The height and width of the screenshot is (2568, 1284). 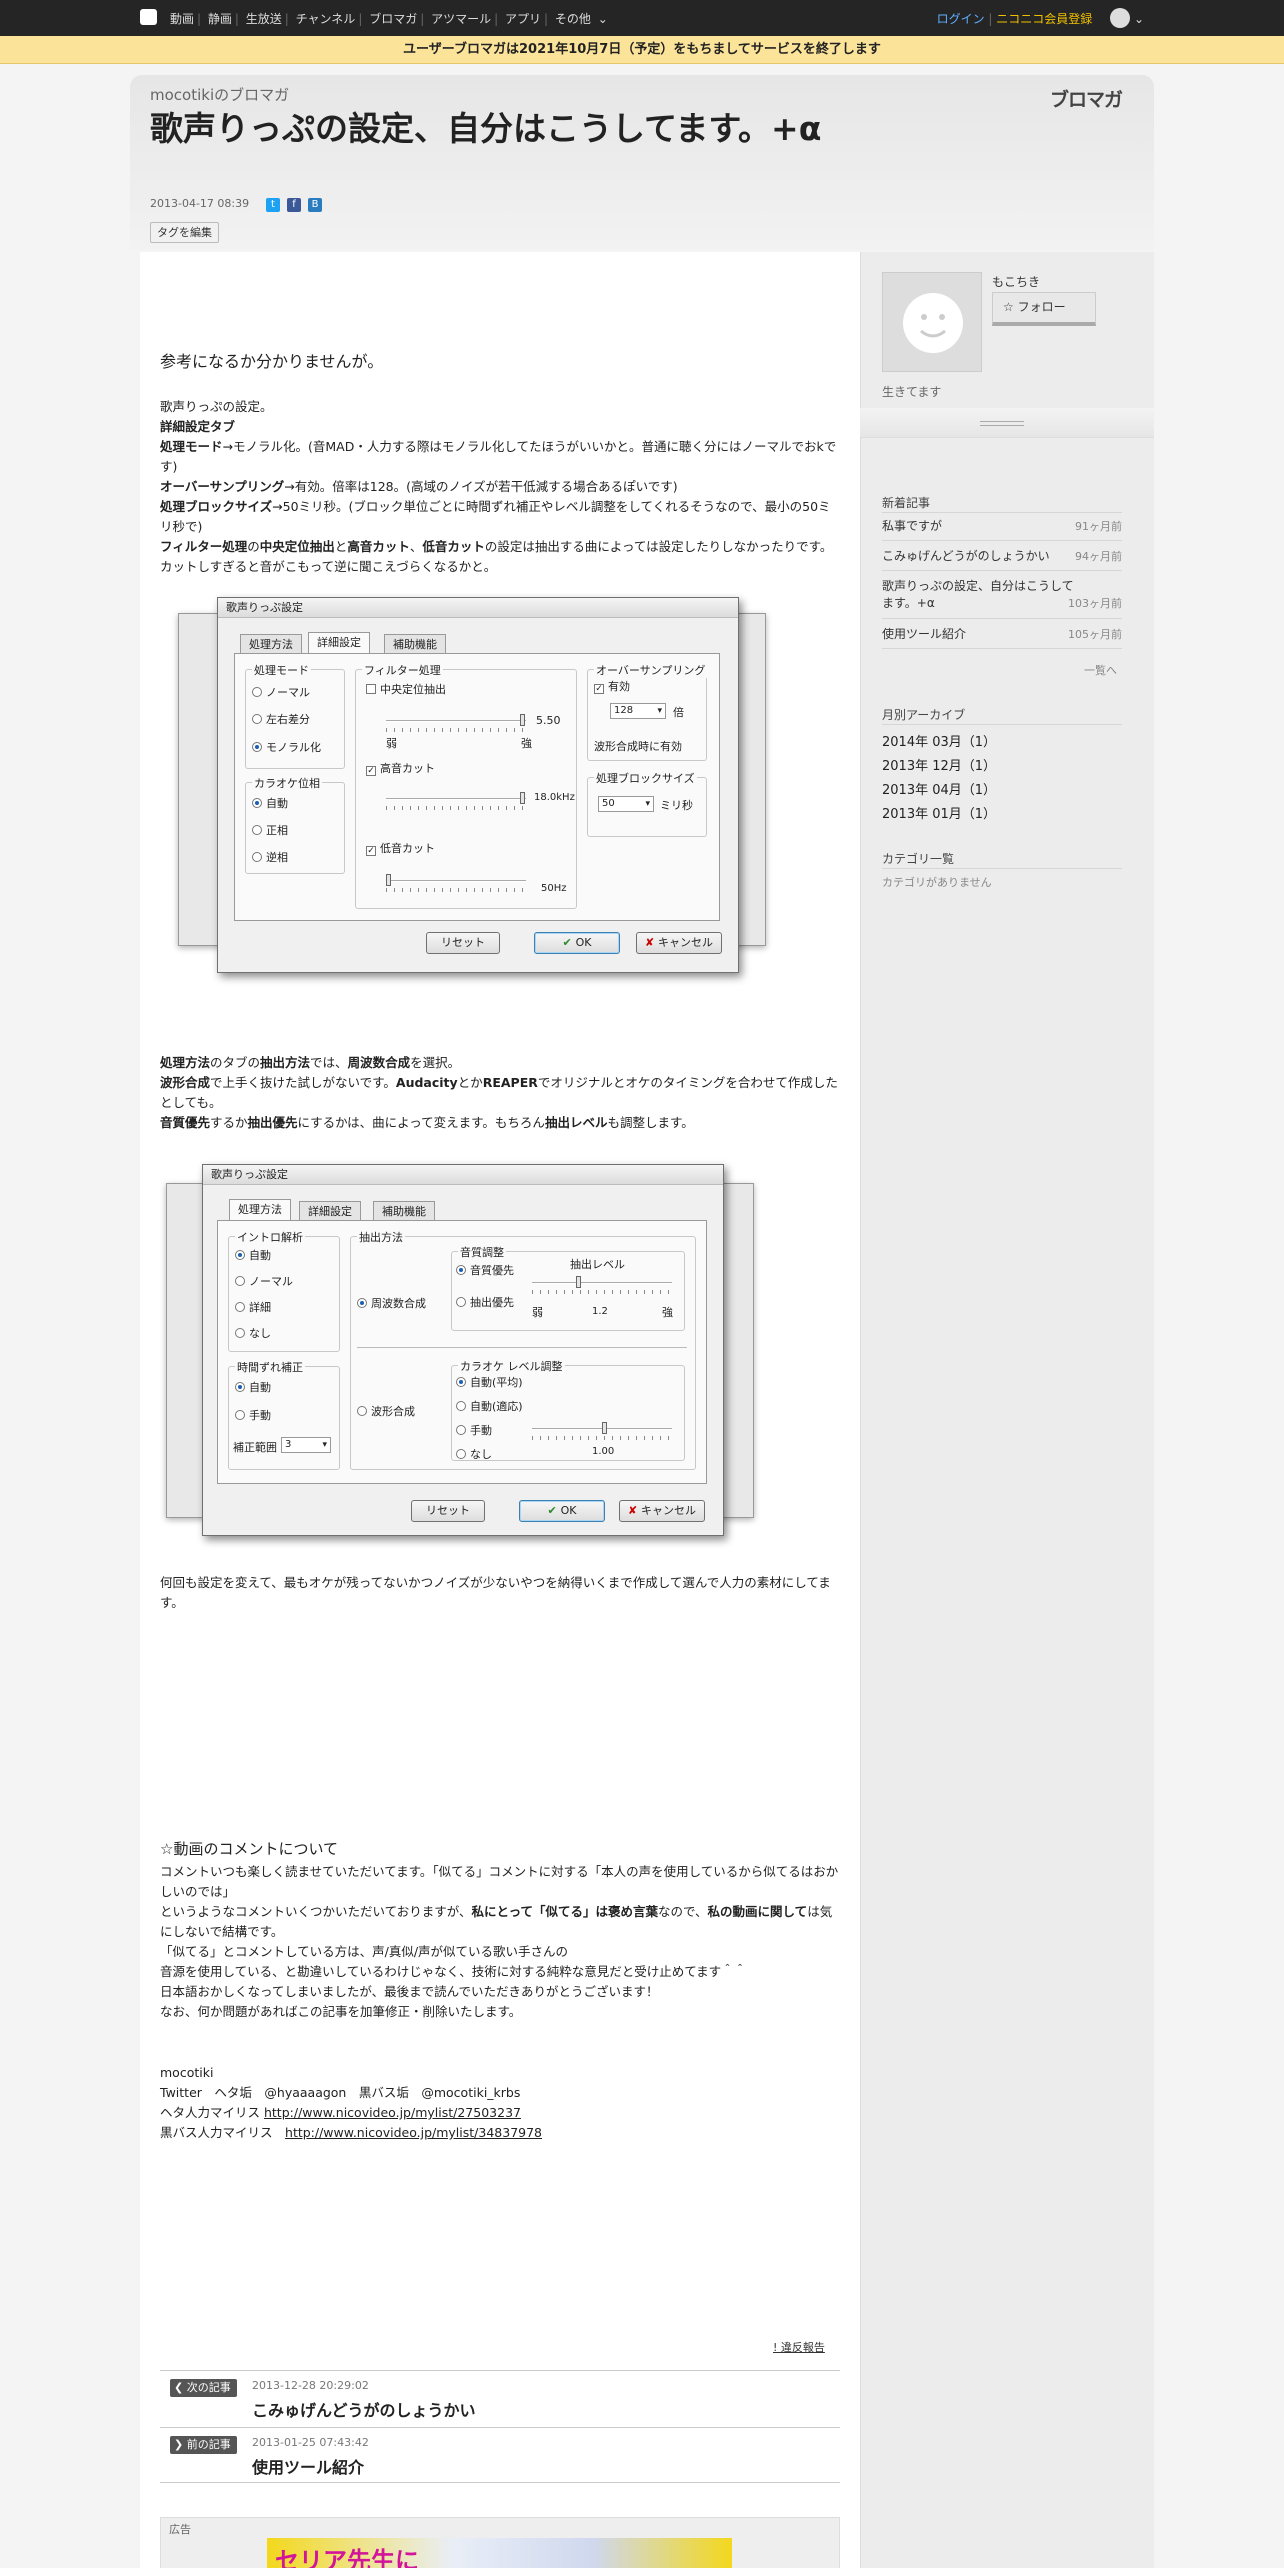 I want to click on nav-blomaga: ブロマガ, so click(x=393, y=19).